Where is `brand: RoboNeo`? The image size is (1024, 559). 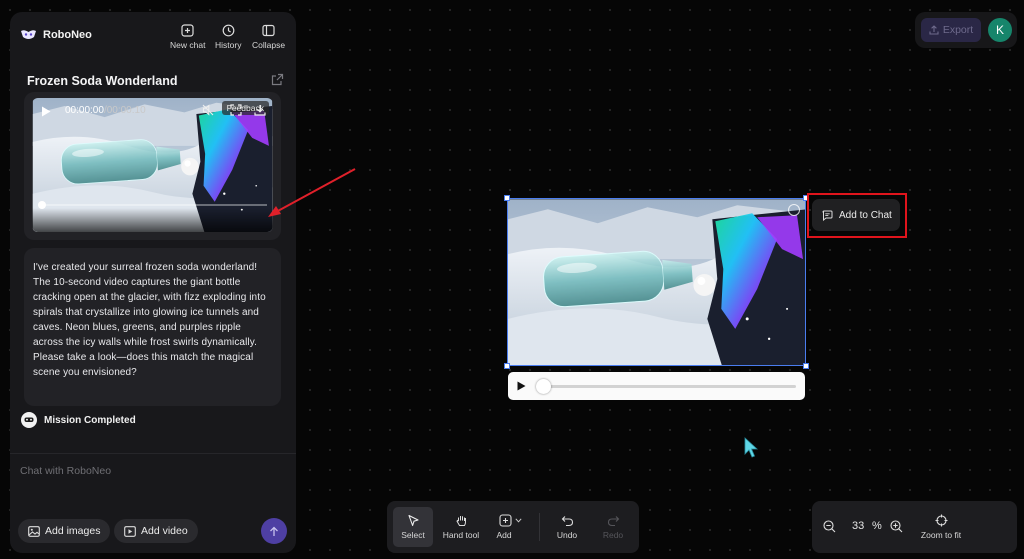
brand: RoboNeo is located at coordinates (56, 35).